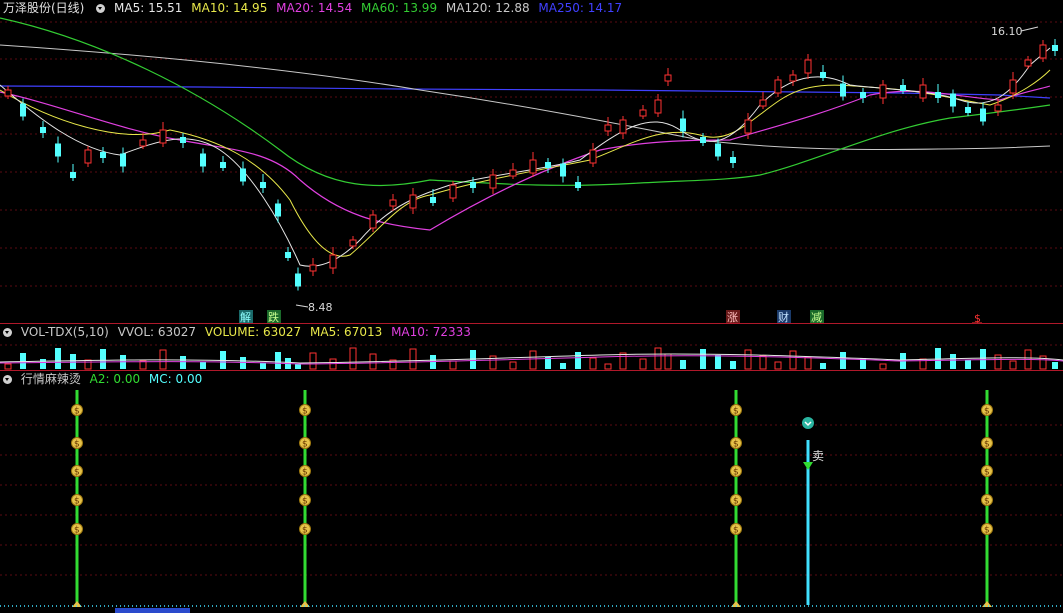 The image size is (1063, 613). I want to click on volume-label: VOLUME: 63027, so click(253, 332).